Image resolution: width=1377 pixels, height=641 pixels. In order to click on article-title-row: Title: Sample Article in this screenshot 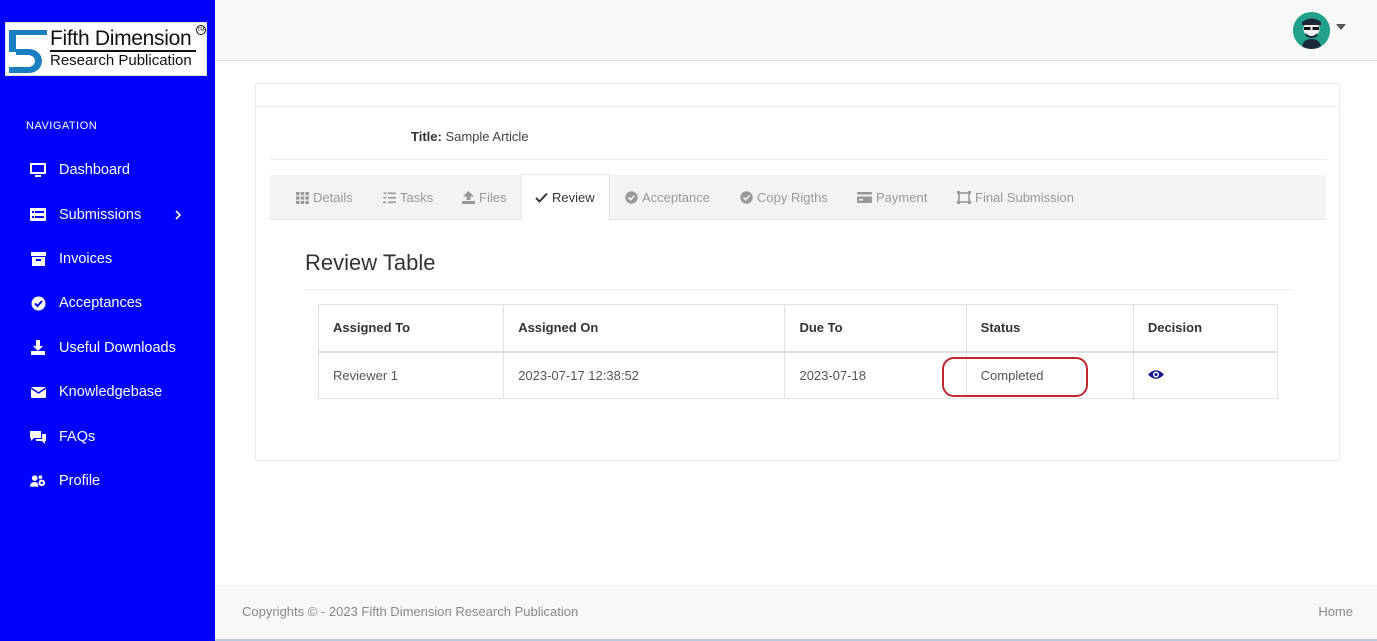, I will do `click(470, 136)`.